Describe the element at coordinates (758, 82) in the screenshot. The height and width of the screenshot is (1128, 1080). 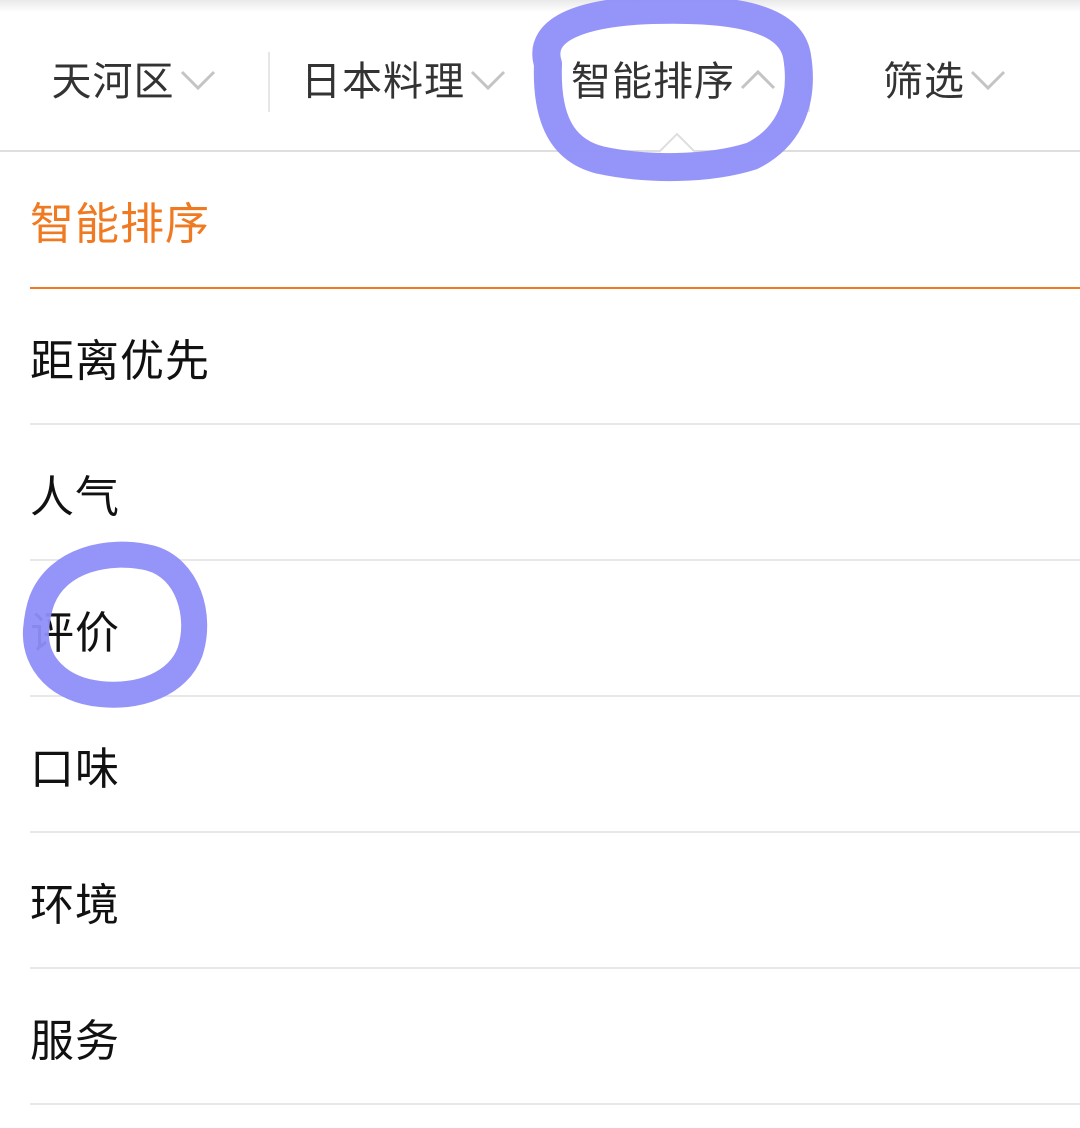
I see `chevron-up-icon` at that location.